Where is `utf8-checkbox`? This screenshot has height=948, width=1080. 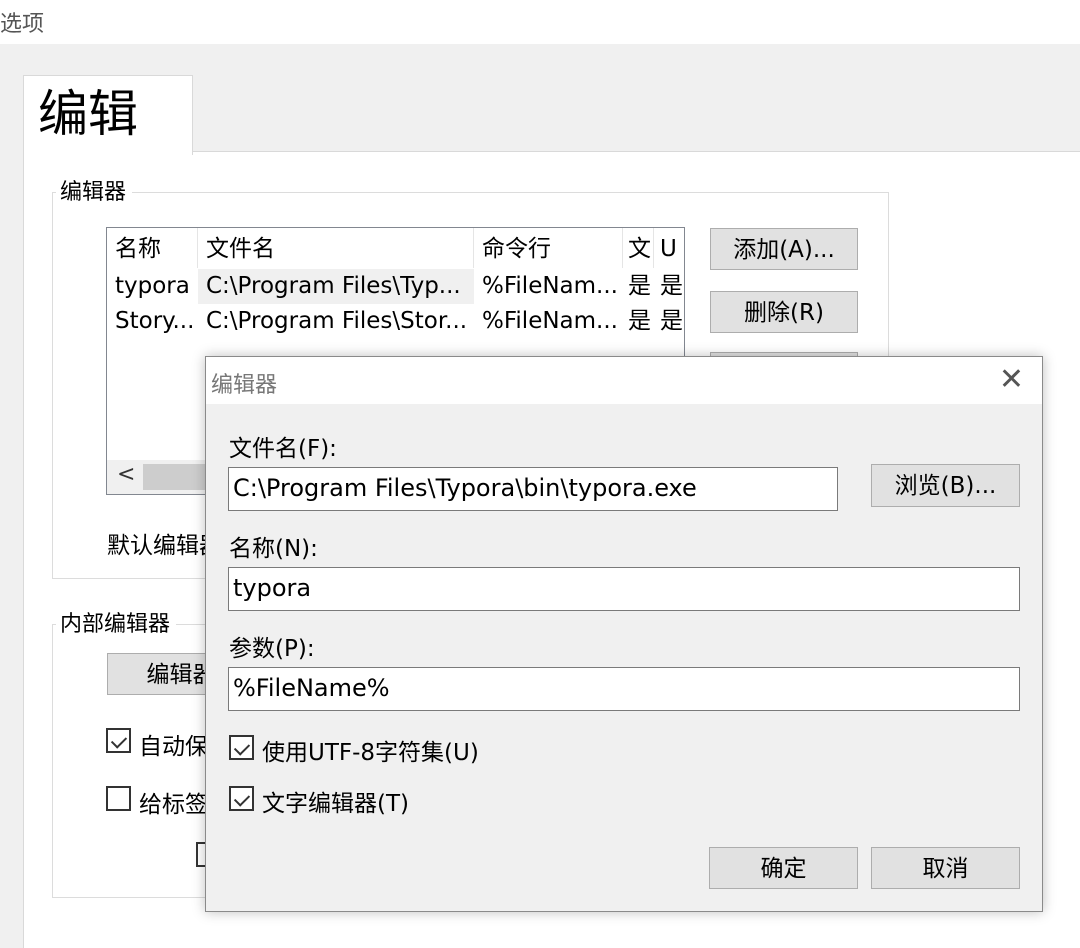
utf8-checkbox is located at coordinates (241, 747).